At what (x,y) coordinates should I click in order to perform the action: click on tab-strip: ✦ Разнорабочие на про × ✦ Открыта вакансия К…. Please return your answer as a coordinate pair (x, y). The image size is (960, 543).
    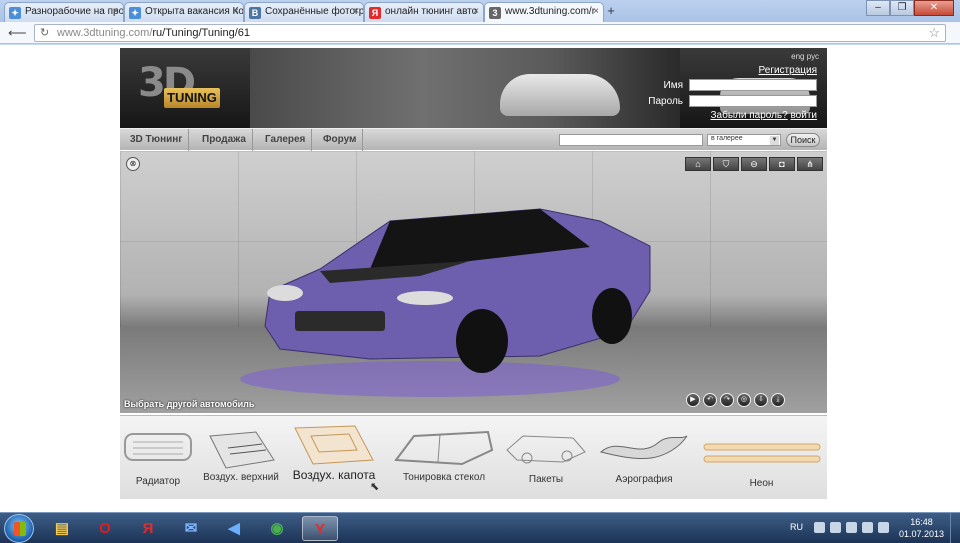
    Looking at the image, I should click on (480, 11).